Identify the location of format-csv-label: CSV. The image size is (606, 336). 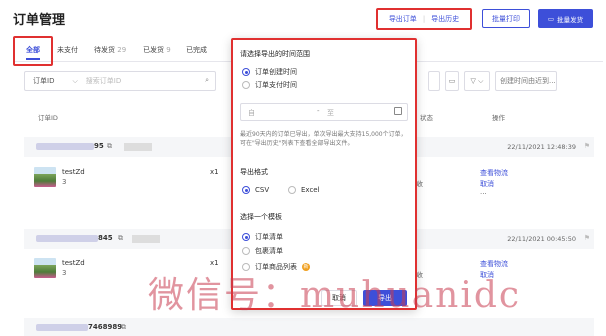
(262, 190).